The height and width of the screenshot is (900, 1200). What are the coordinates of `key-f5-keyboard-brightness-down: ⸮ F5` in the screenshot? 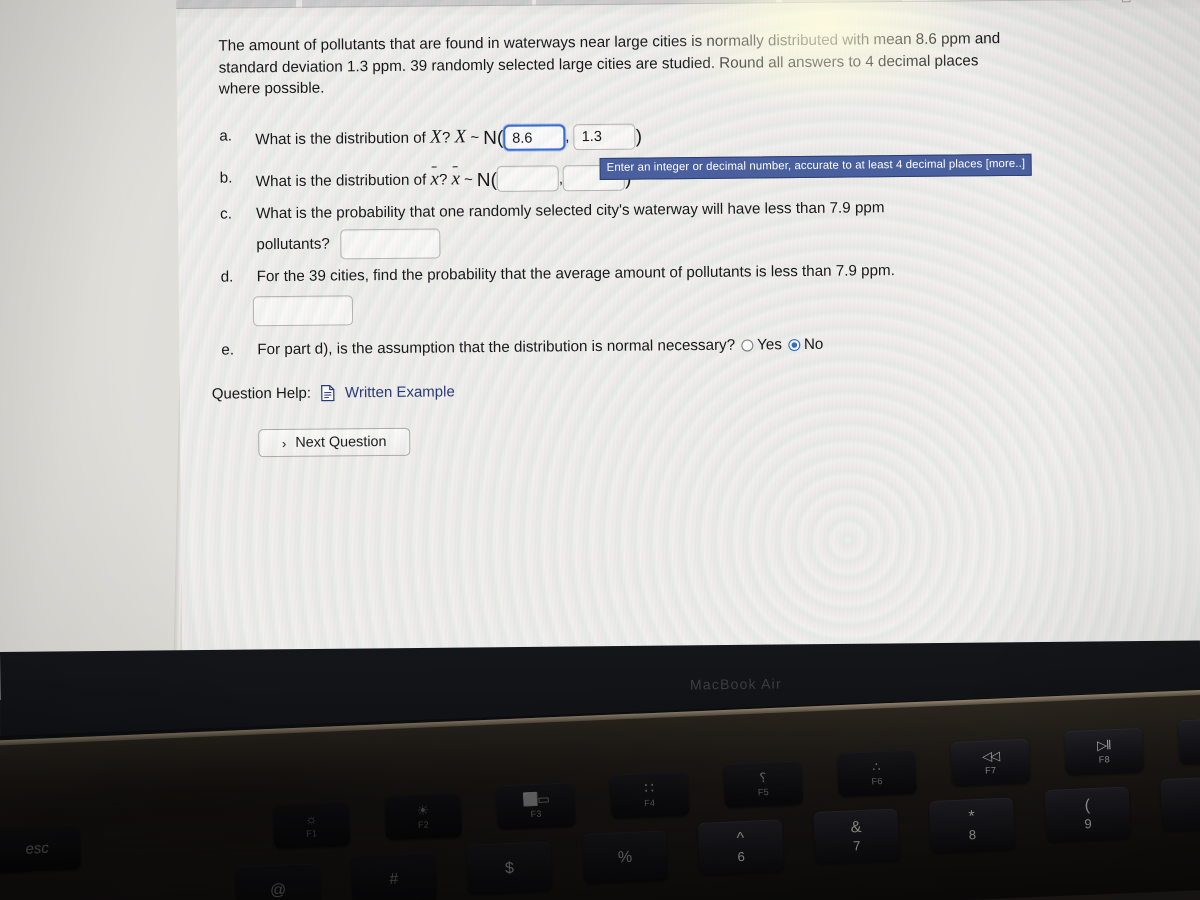 It's located at (763, 784).